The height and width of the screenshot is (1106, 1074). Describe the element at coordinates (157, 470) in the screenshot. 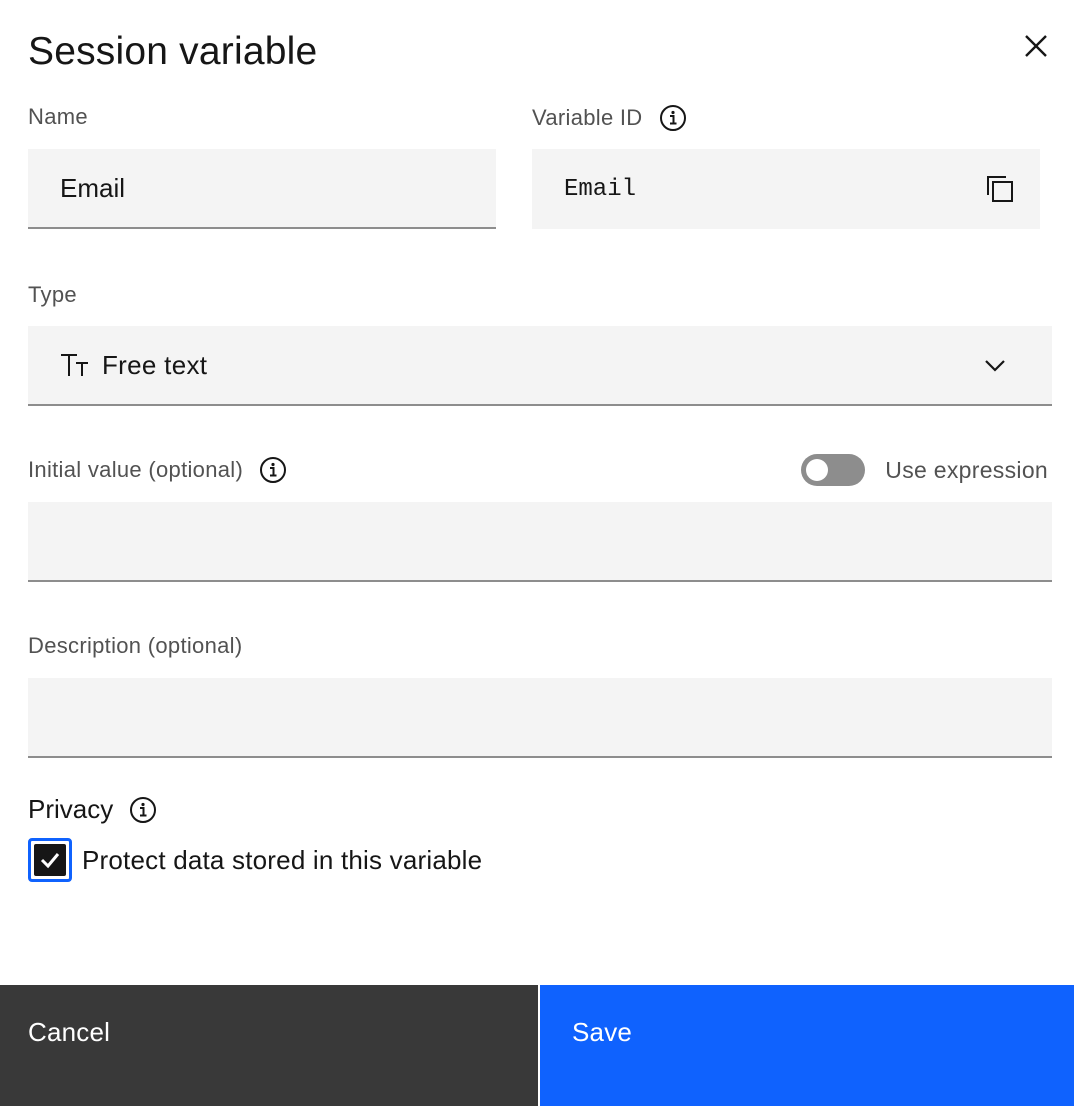

I see `initial-value-label: Initial value (optional)` at that location.